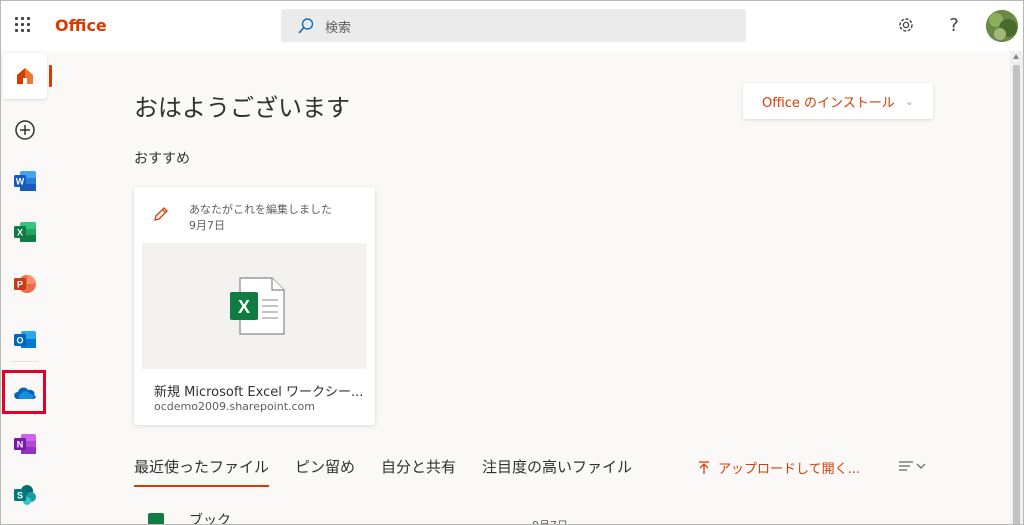 The image size is (1024, 525). I want to click on excel-icon: X, so click(25, 232).